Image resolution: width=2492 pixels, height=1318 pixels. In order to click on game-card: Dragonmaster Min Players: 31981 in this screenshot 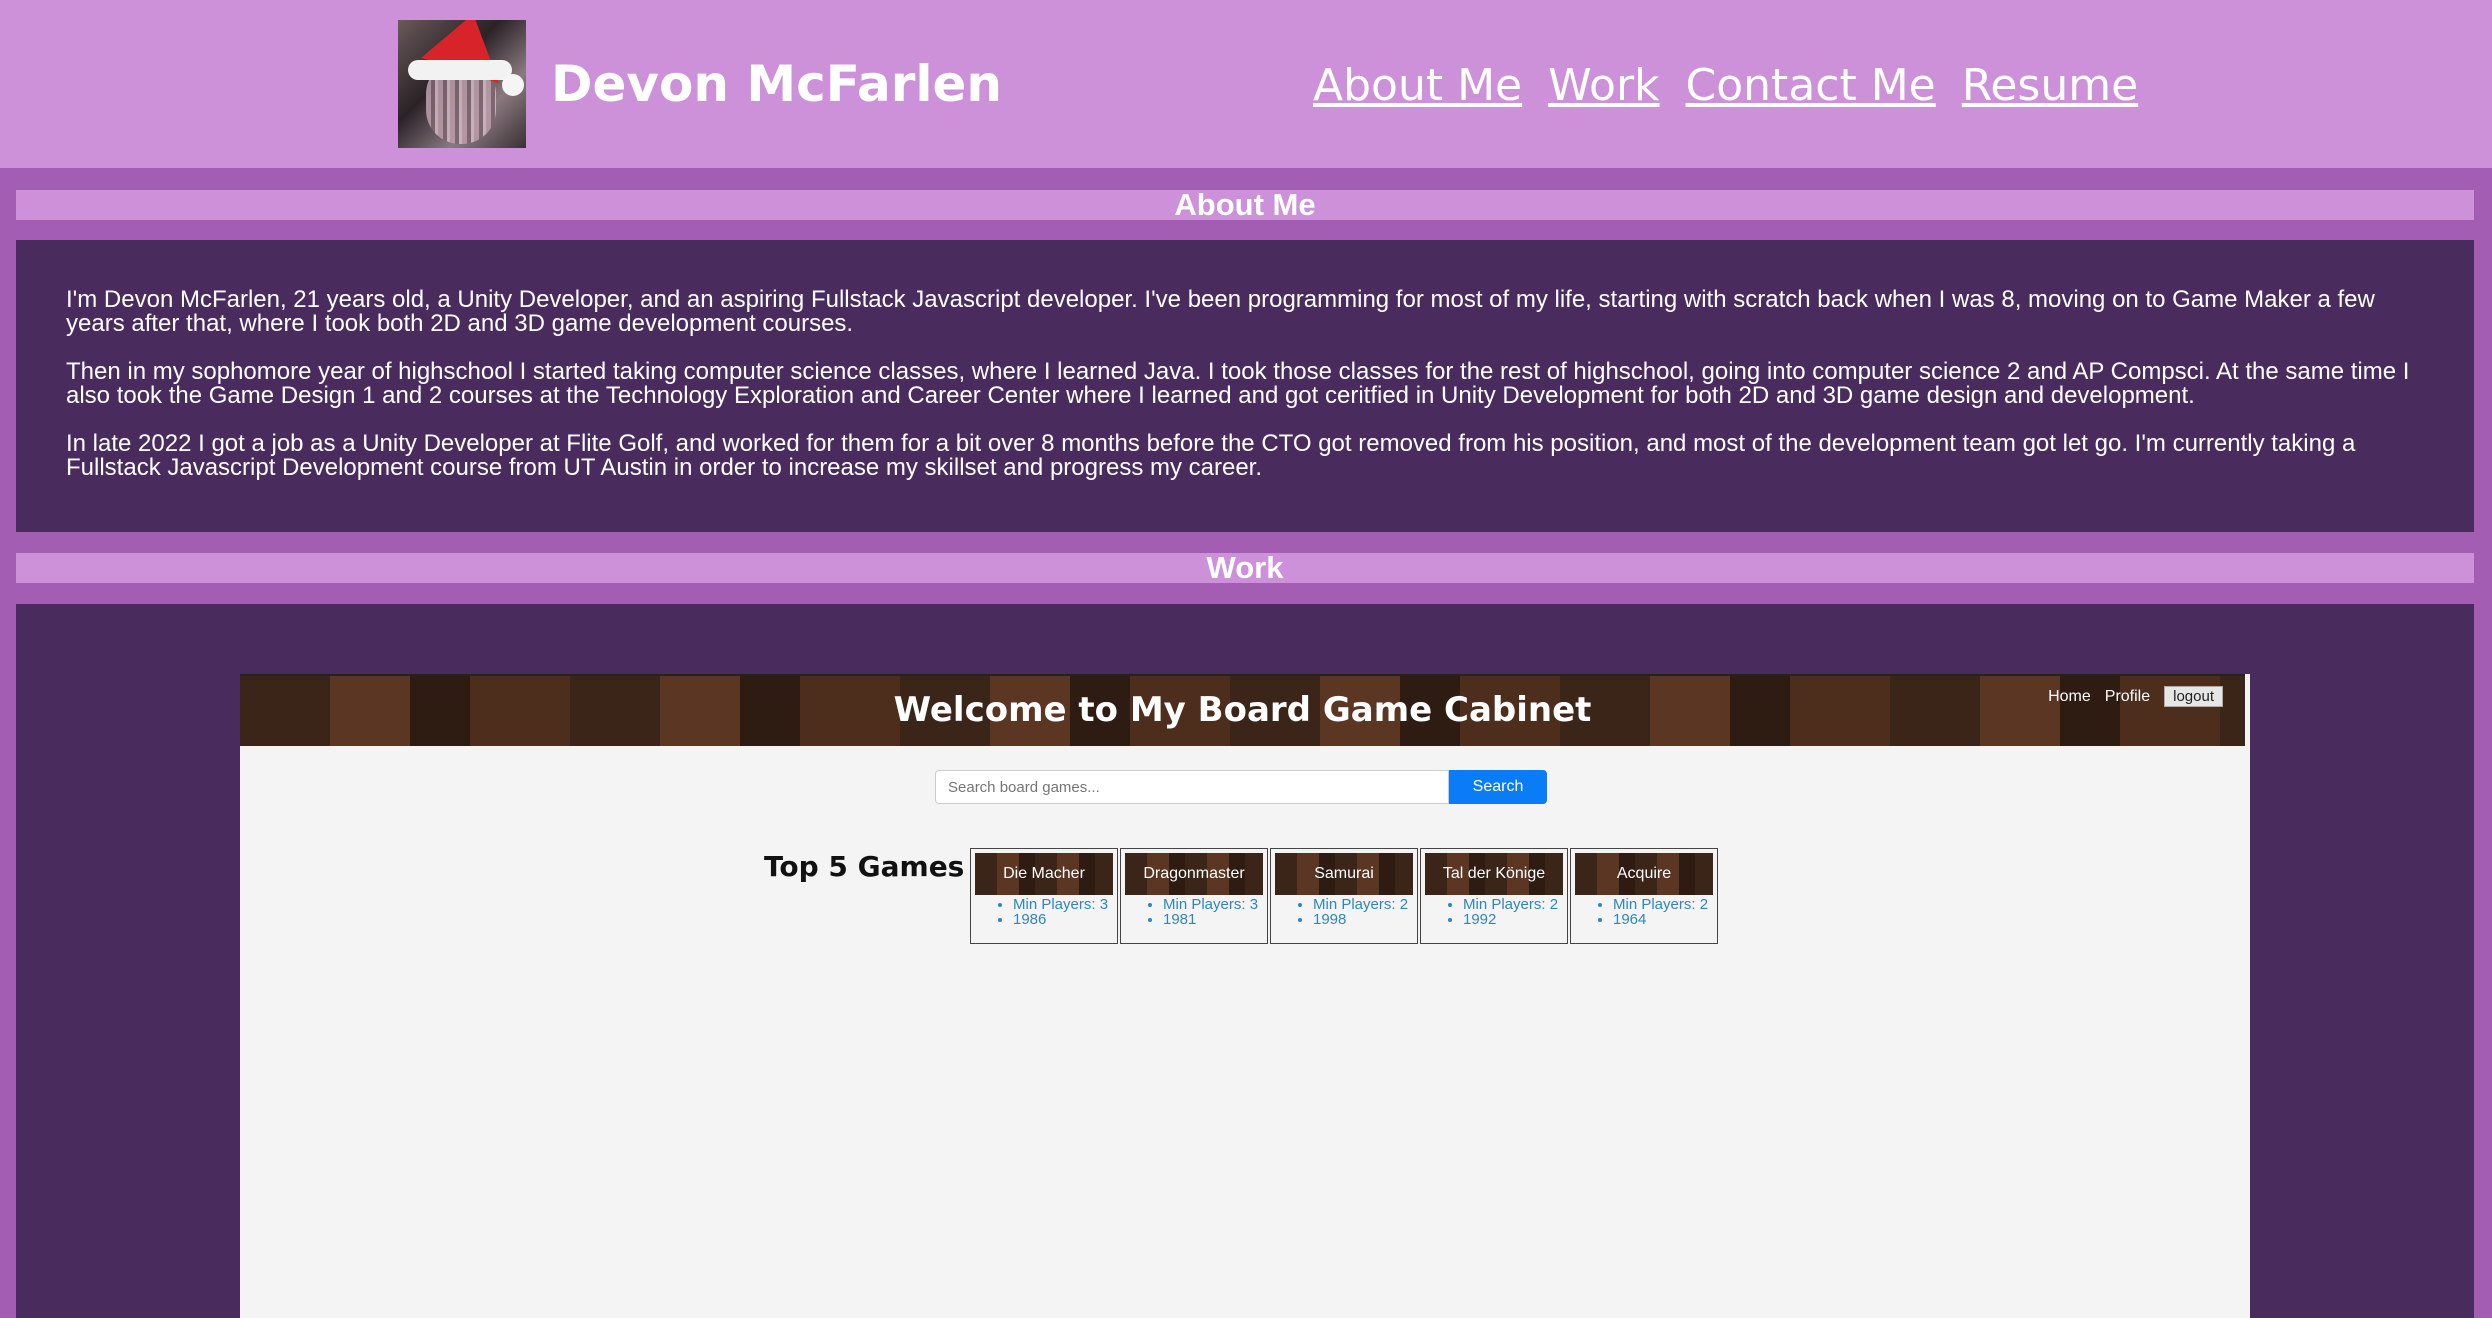, I will do `click(1194, 896)`.